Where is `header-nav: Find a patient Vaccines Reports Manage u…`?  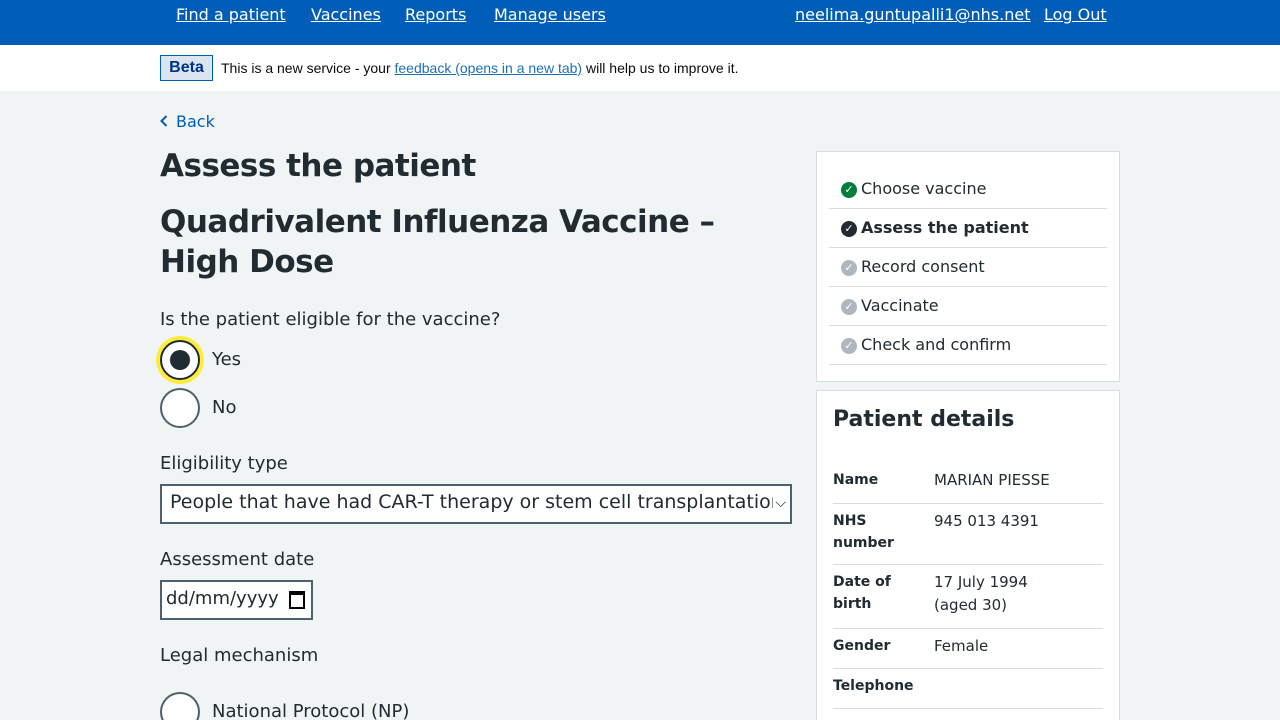 header-nav: Find a patient Vaccines Reports Manage u… is located at coordinates (640, 22).